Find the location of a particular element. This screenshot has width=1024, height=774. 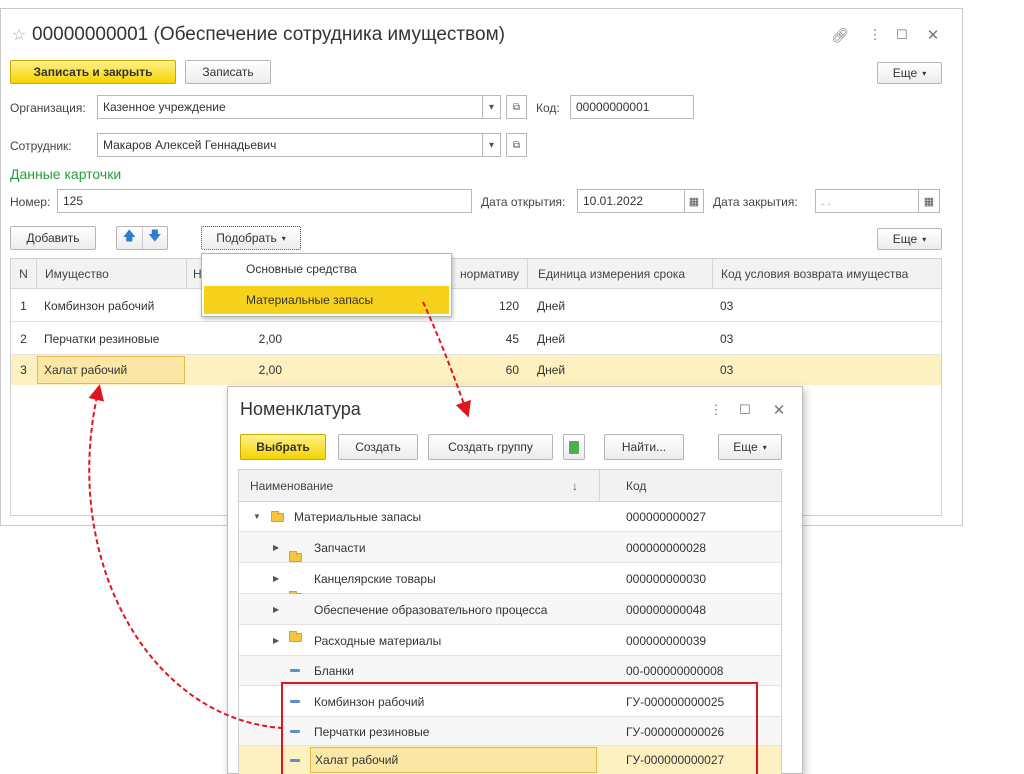

arrow-list-to-row is located at coordinates (186, 556).